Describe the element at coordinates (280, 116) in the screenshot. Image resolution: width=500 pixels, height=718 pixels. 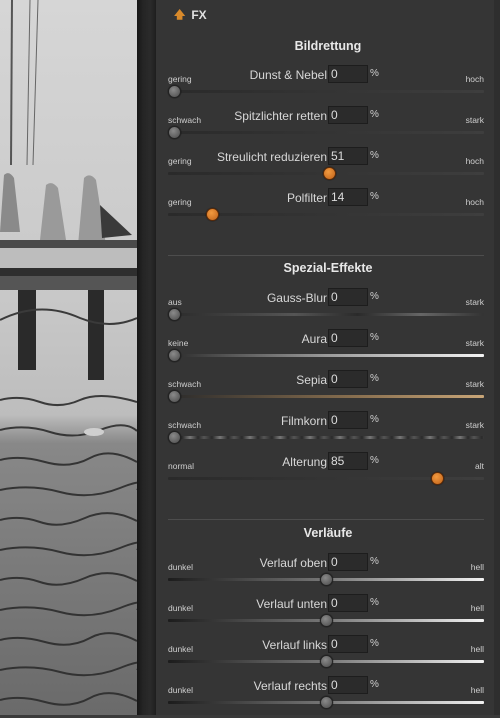
I see `slider-name: Spitzlichter retten` at that location.